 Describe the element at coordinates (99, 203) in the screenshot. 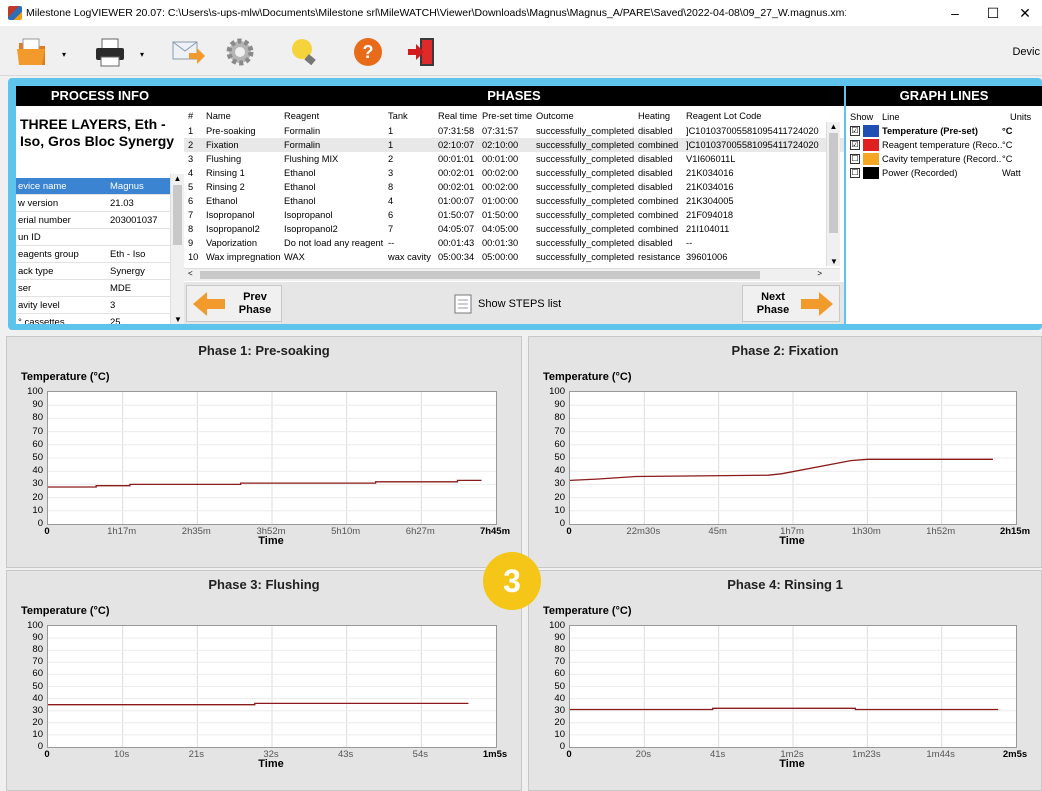

I see `process-info-row: w version 21.03` at that location.